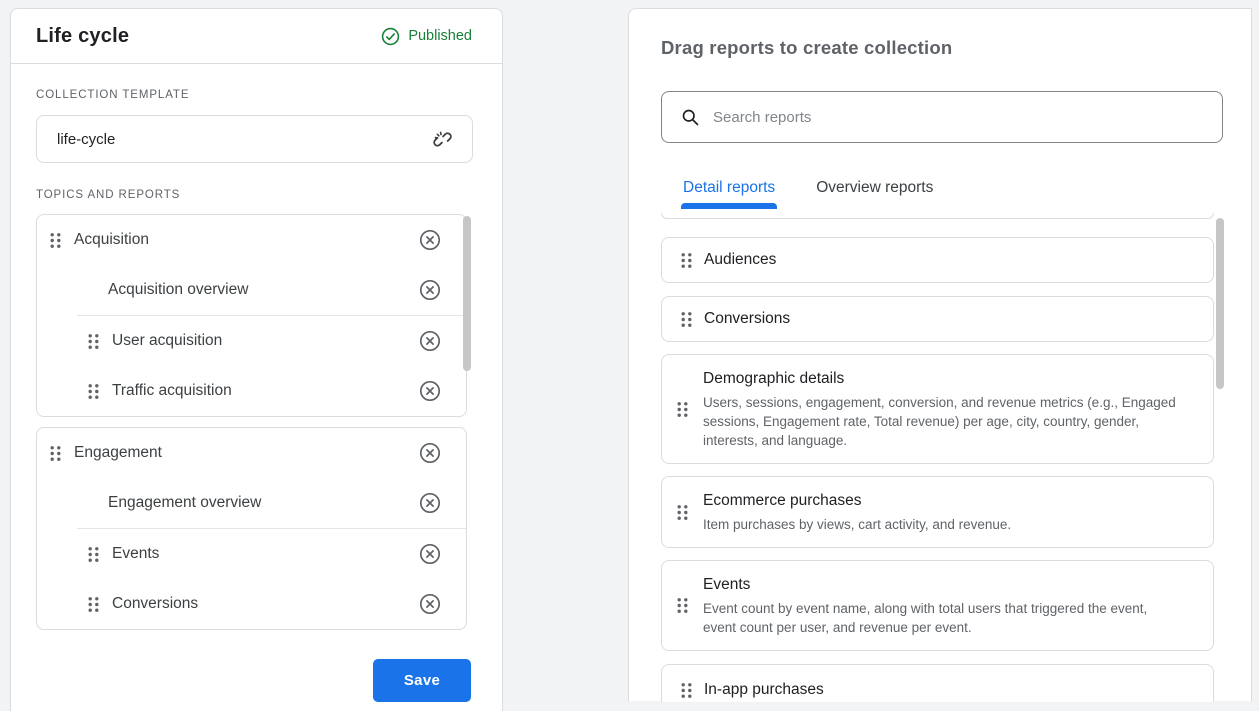  I want to click on collection-template-label: COLLECTION TEMPLATE, so click(113, 95).